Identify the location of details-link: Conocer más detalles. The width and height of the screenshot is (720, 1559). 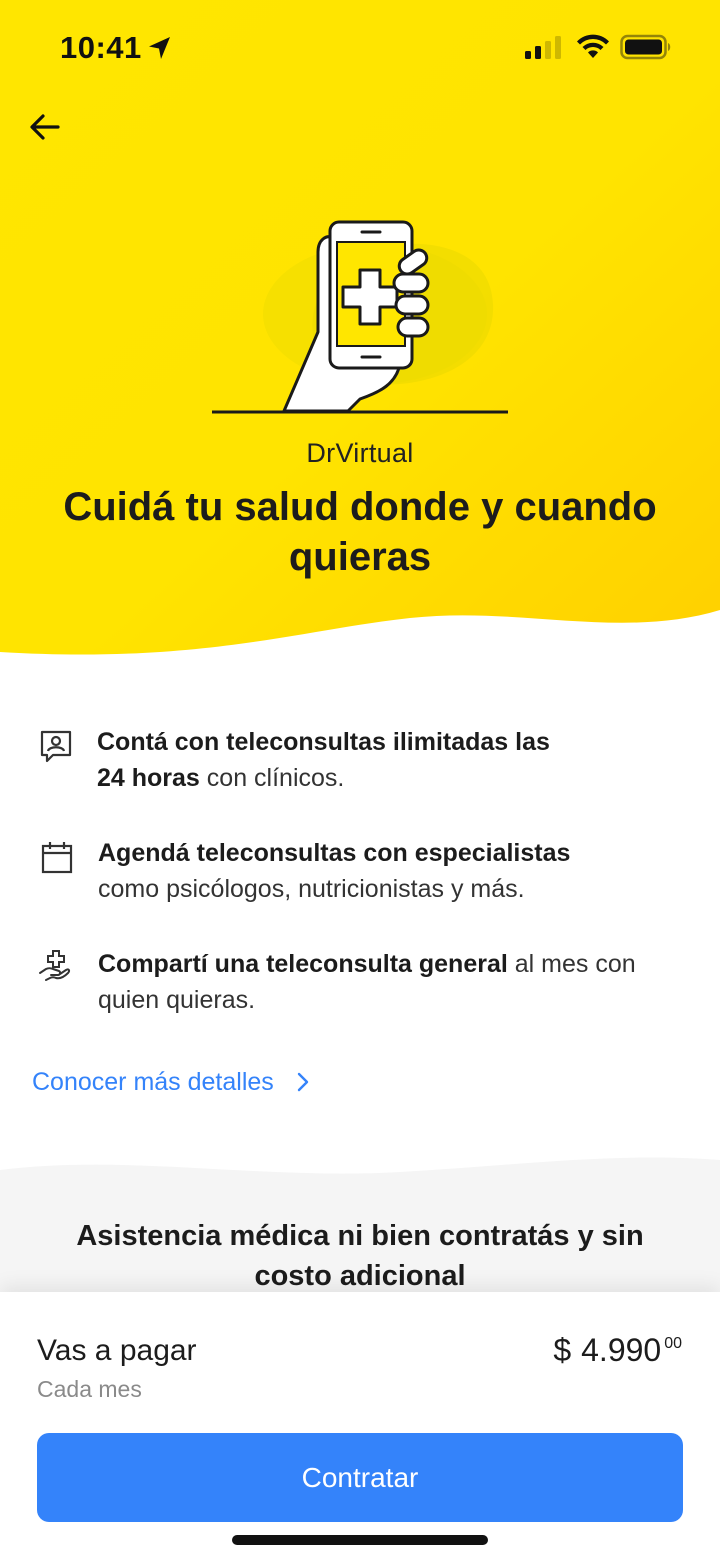
(171, 1082).